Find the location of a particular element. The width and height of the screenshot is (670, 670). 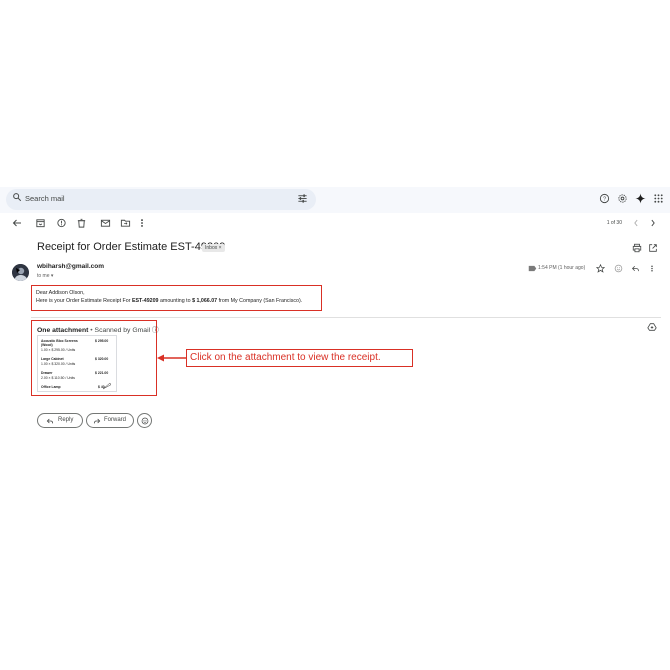

recipient-details: to me ▾ is located at coordinates (45, 276).